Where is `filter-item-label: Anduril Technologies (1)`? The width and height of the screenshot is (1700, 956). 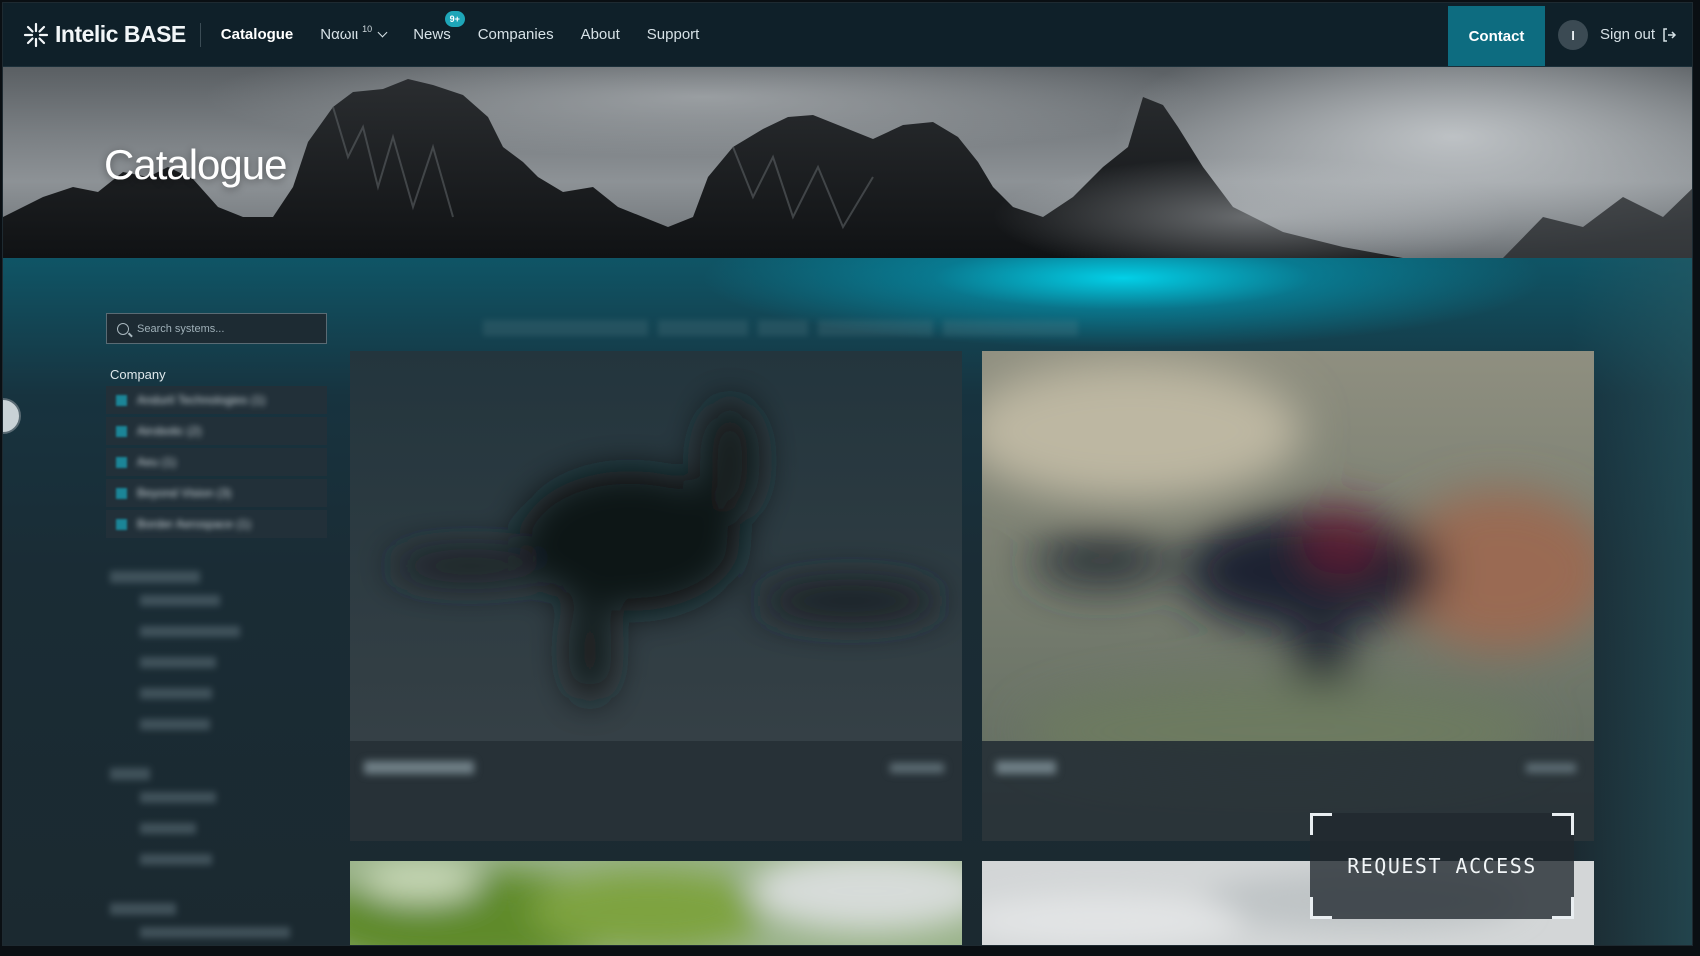
filter-item-label: Anduril Technologies (1) is located at coordinates (201, 400).